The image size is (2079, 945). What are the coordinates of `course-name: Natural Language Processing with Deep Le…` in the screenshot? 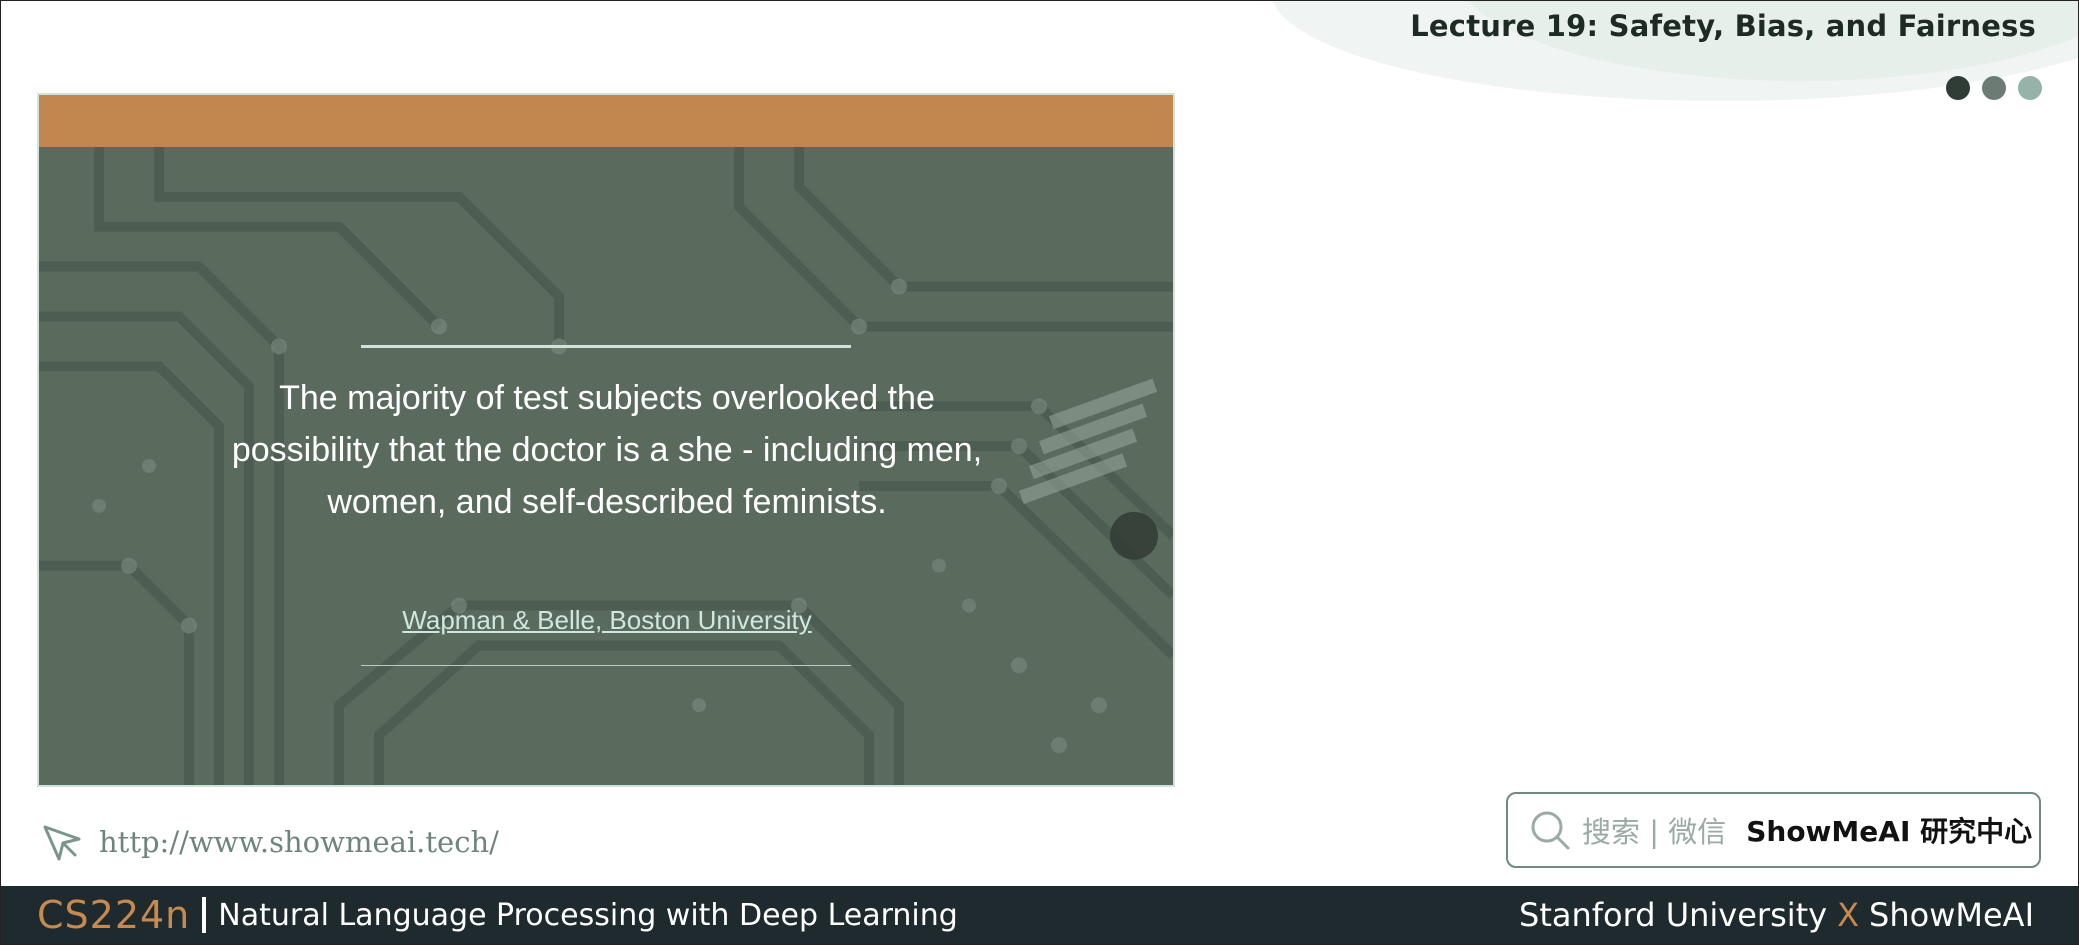 It's located at (588, 915).